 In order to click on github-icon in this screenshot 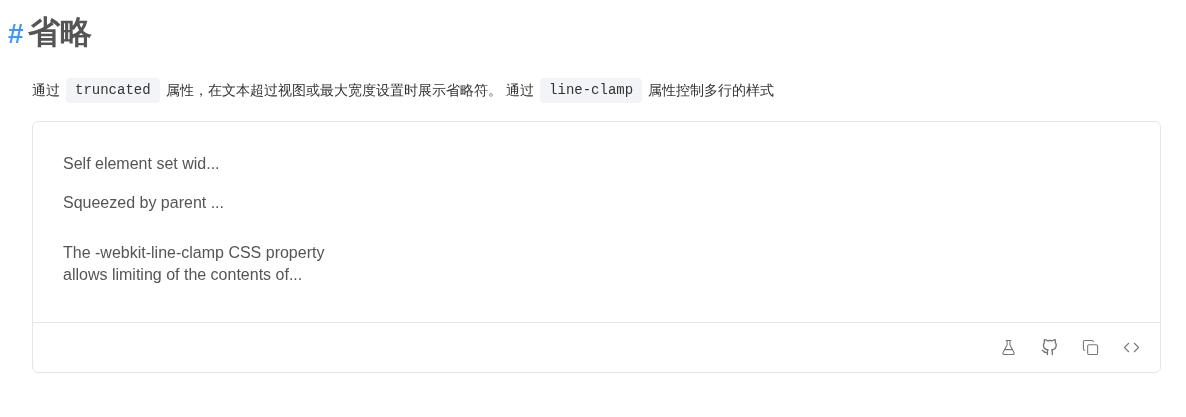, I will do `click(1049, 347)`.